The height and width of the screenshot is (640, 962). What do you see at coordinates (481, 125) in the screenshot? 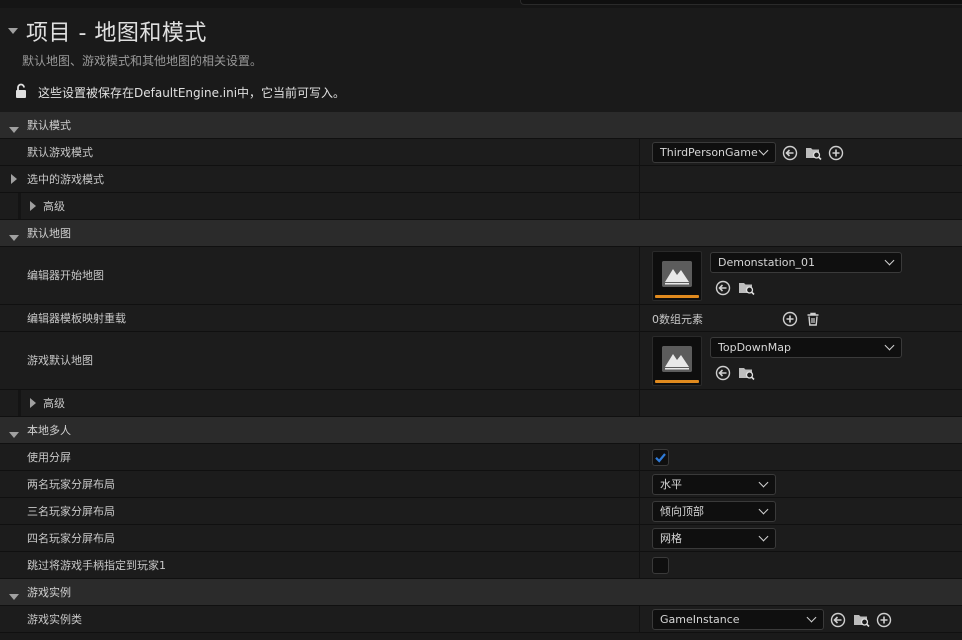
I see `category-default-modes: 默认模式` at bounding box center [481, 125].